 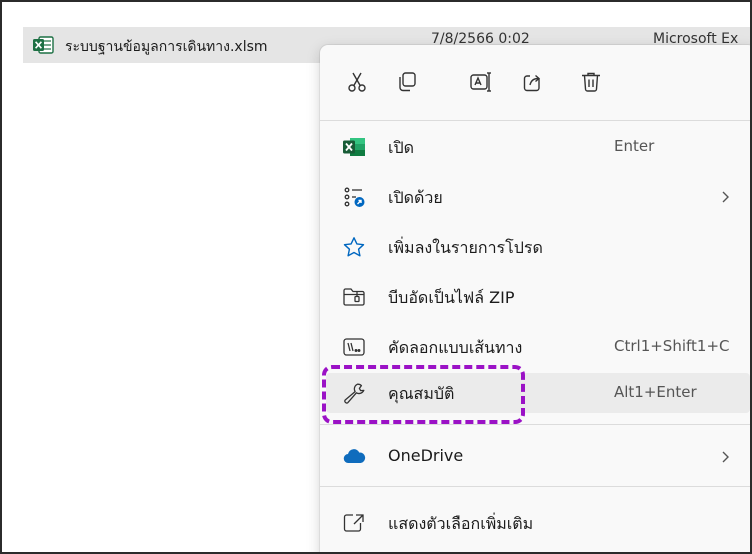 I want to click on star-icon, so click(x=354, y=247).